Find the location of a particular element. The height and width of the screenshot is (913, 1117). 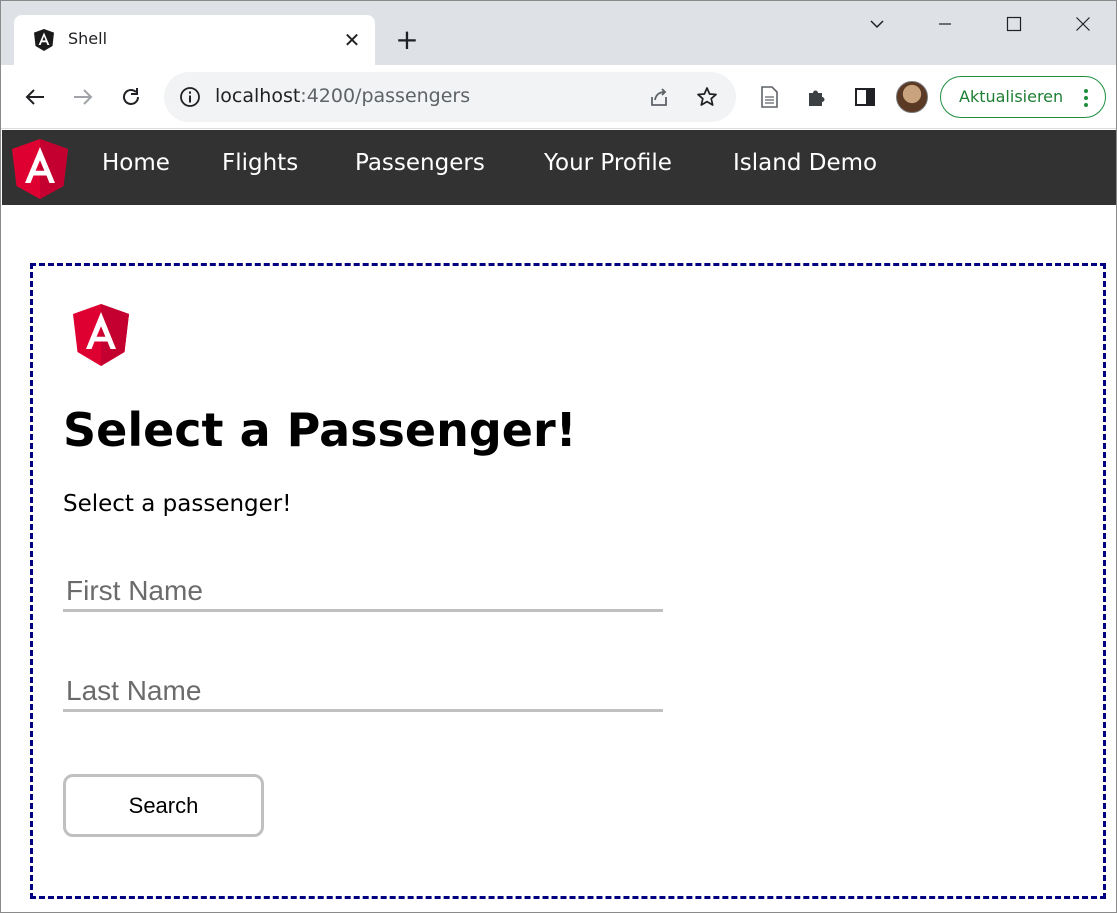

nav-link-passengers: Passengers is located at coordinates (420, 163).